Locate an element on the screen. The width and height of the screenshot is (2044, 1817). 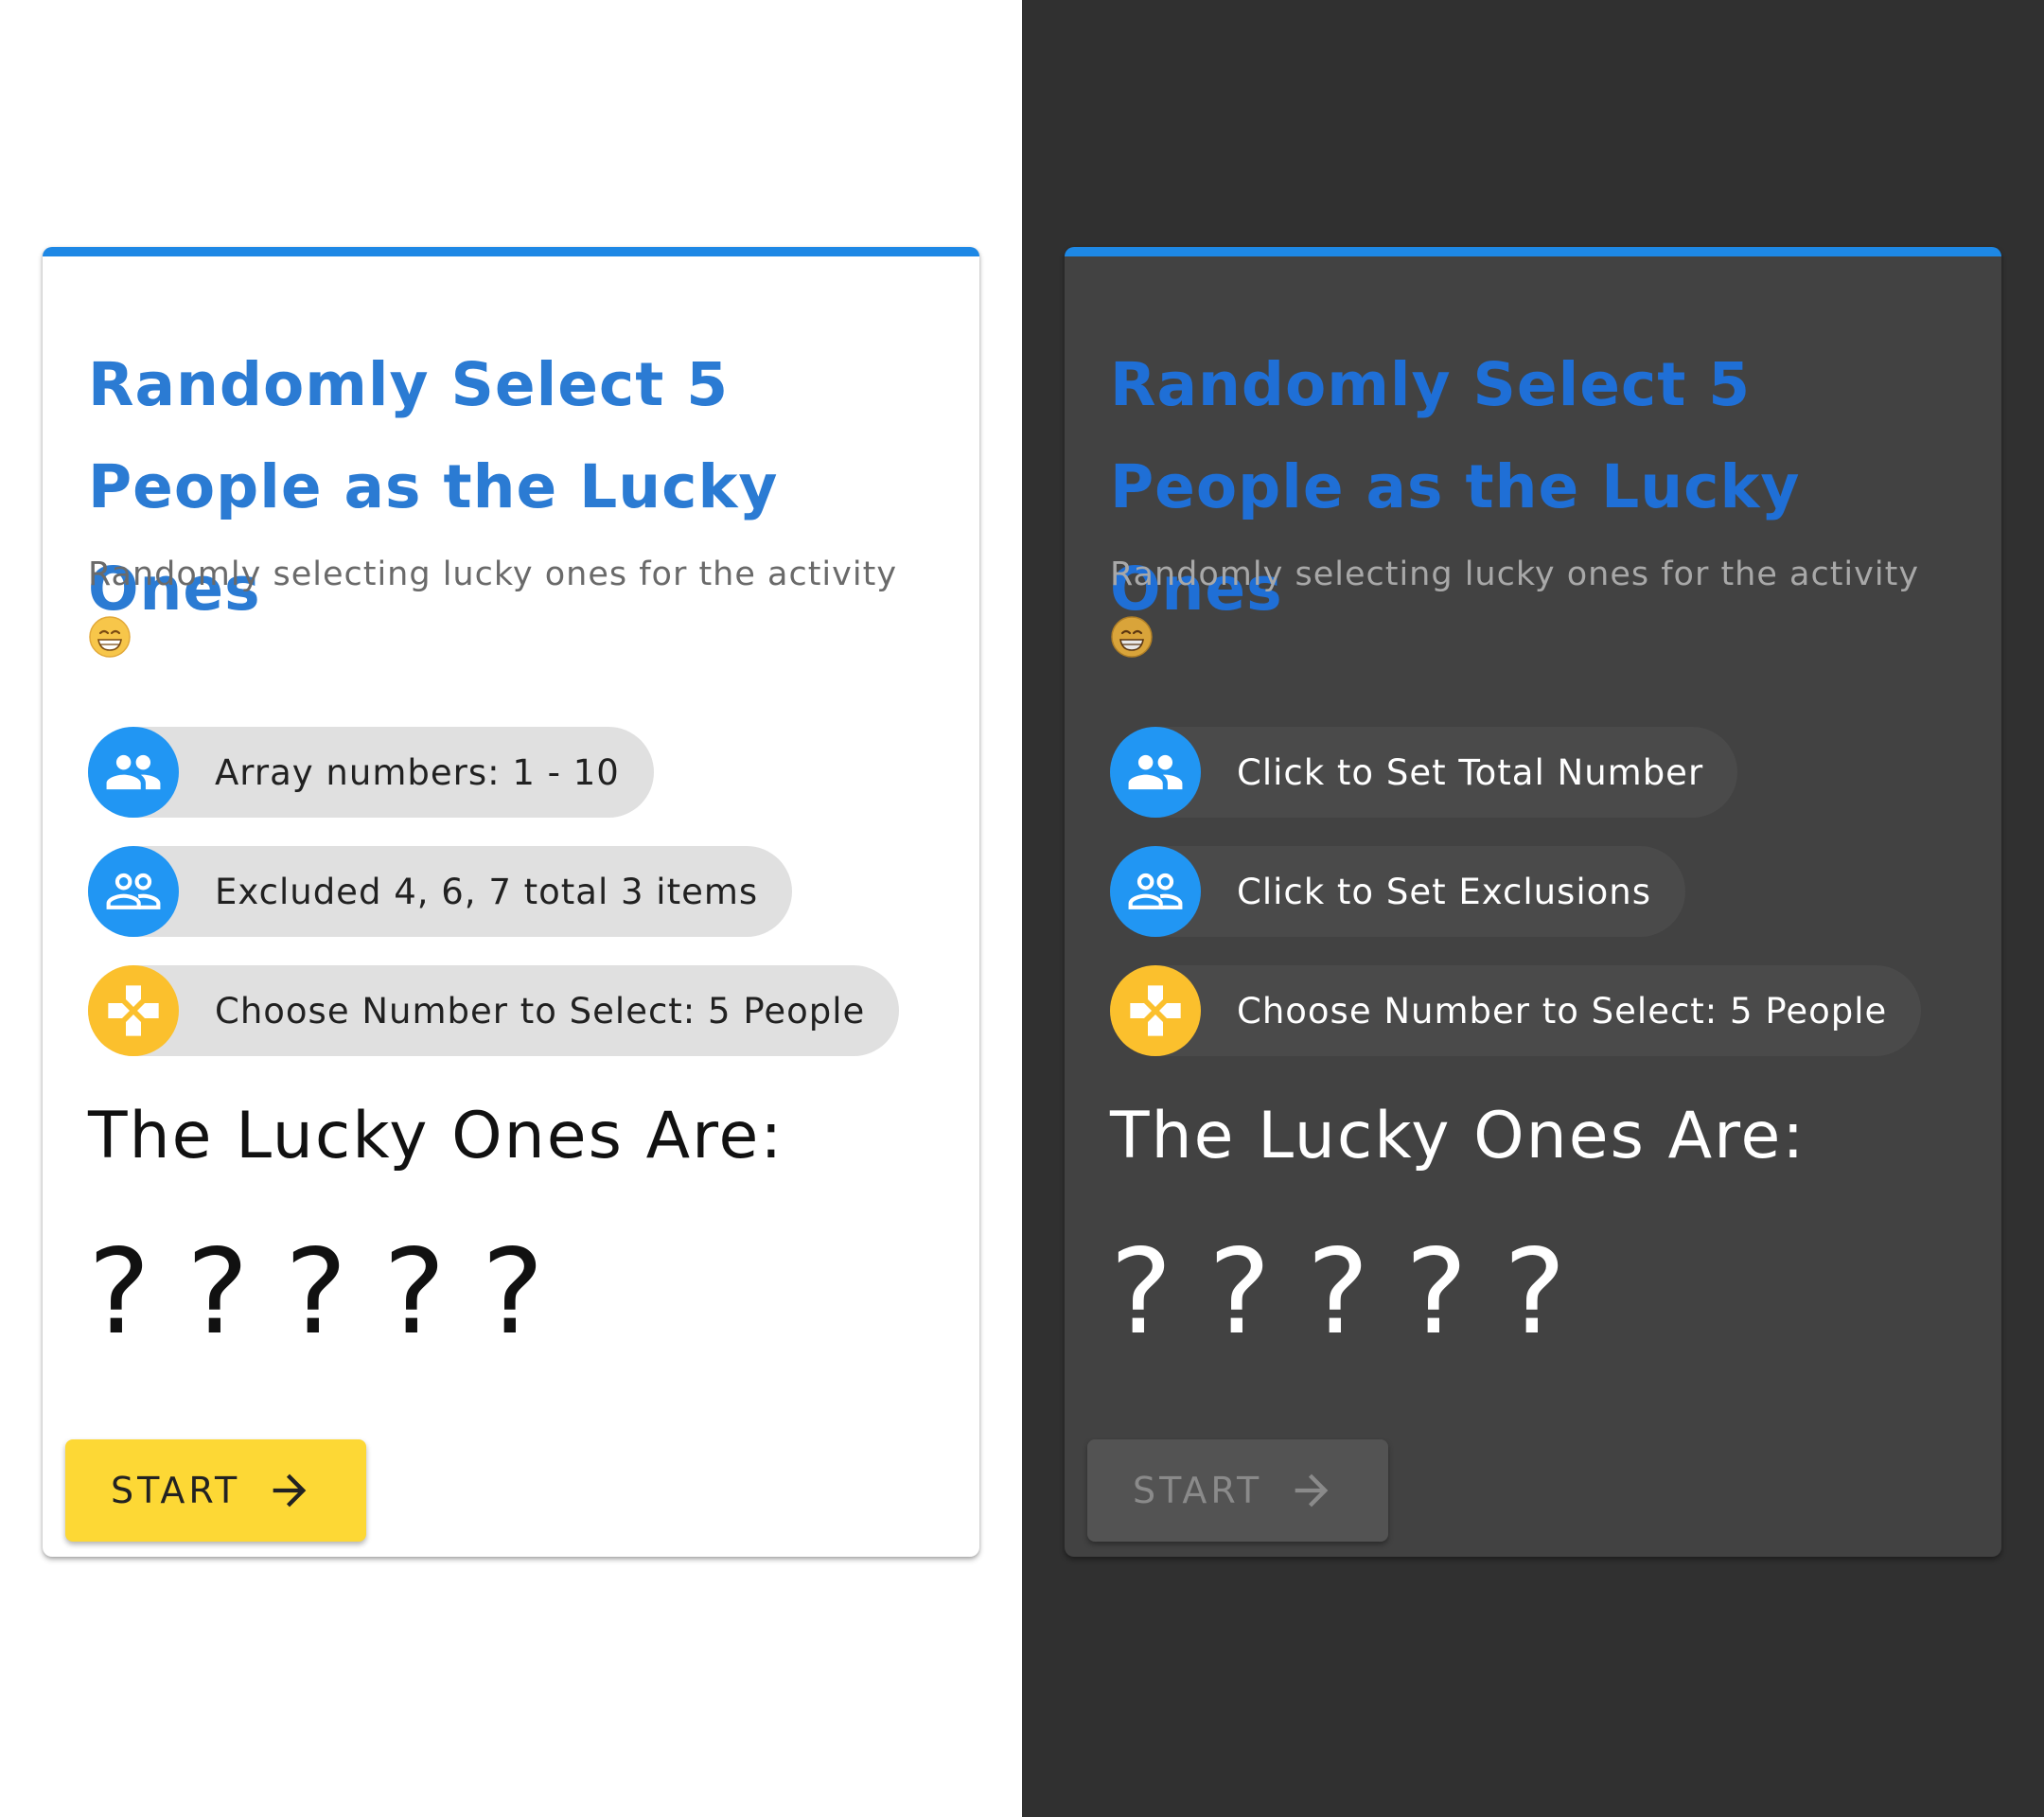
chip-label: Array numbers: 1 - 10 is located at coordinates (417, 772).